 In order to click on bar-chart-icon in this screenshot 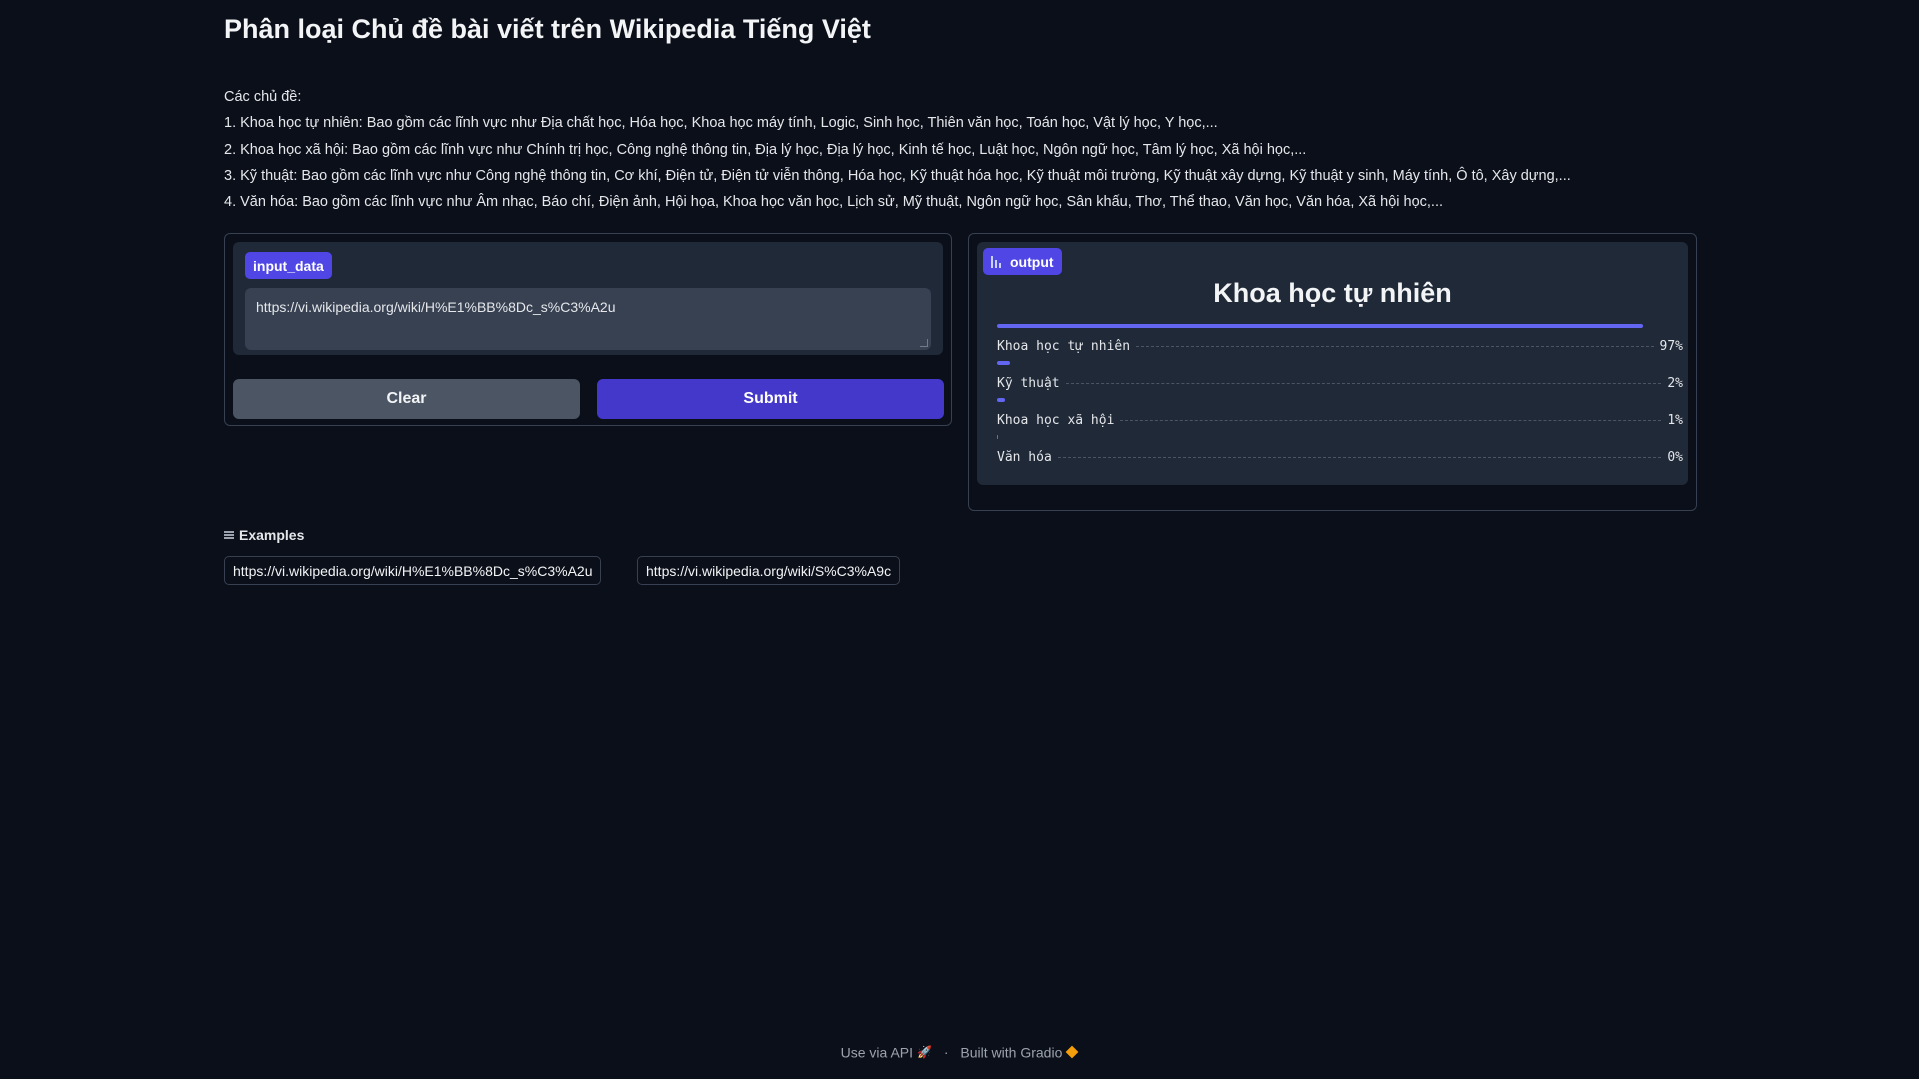, I will do `click(997, 261)`.